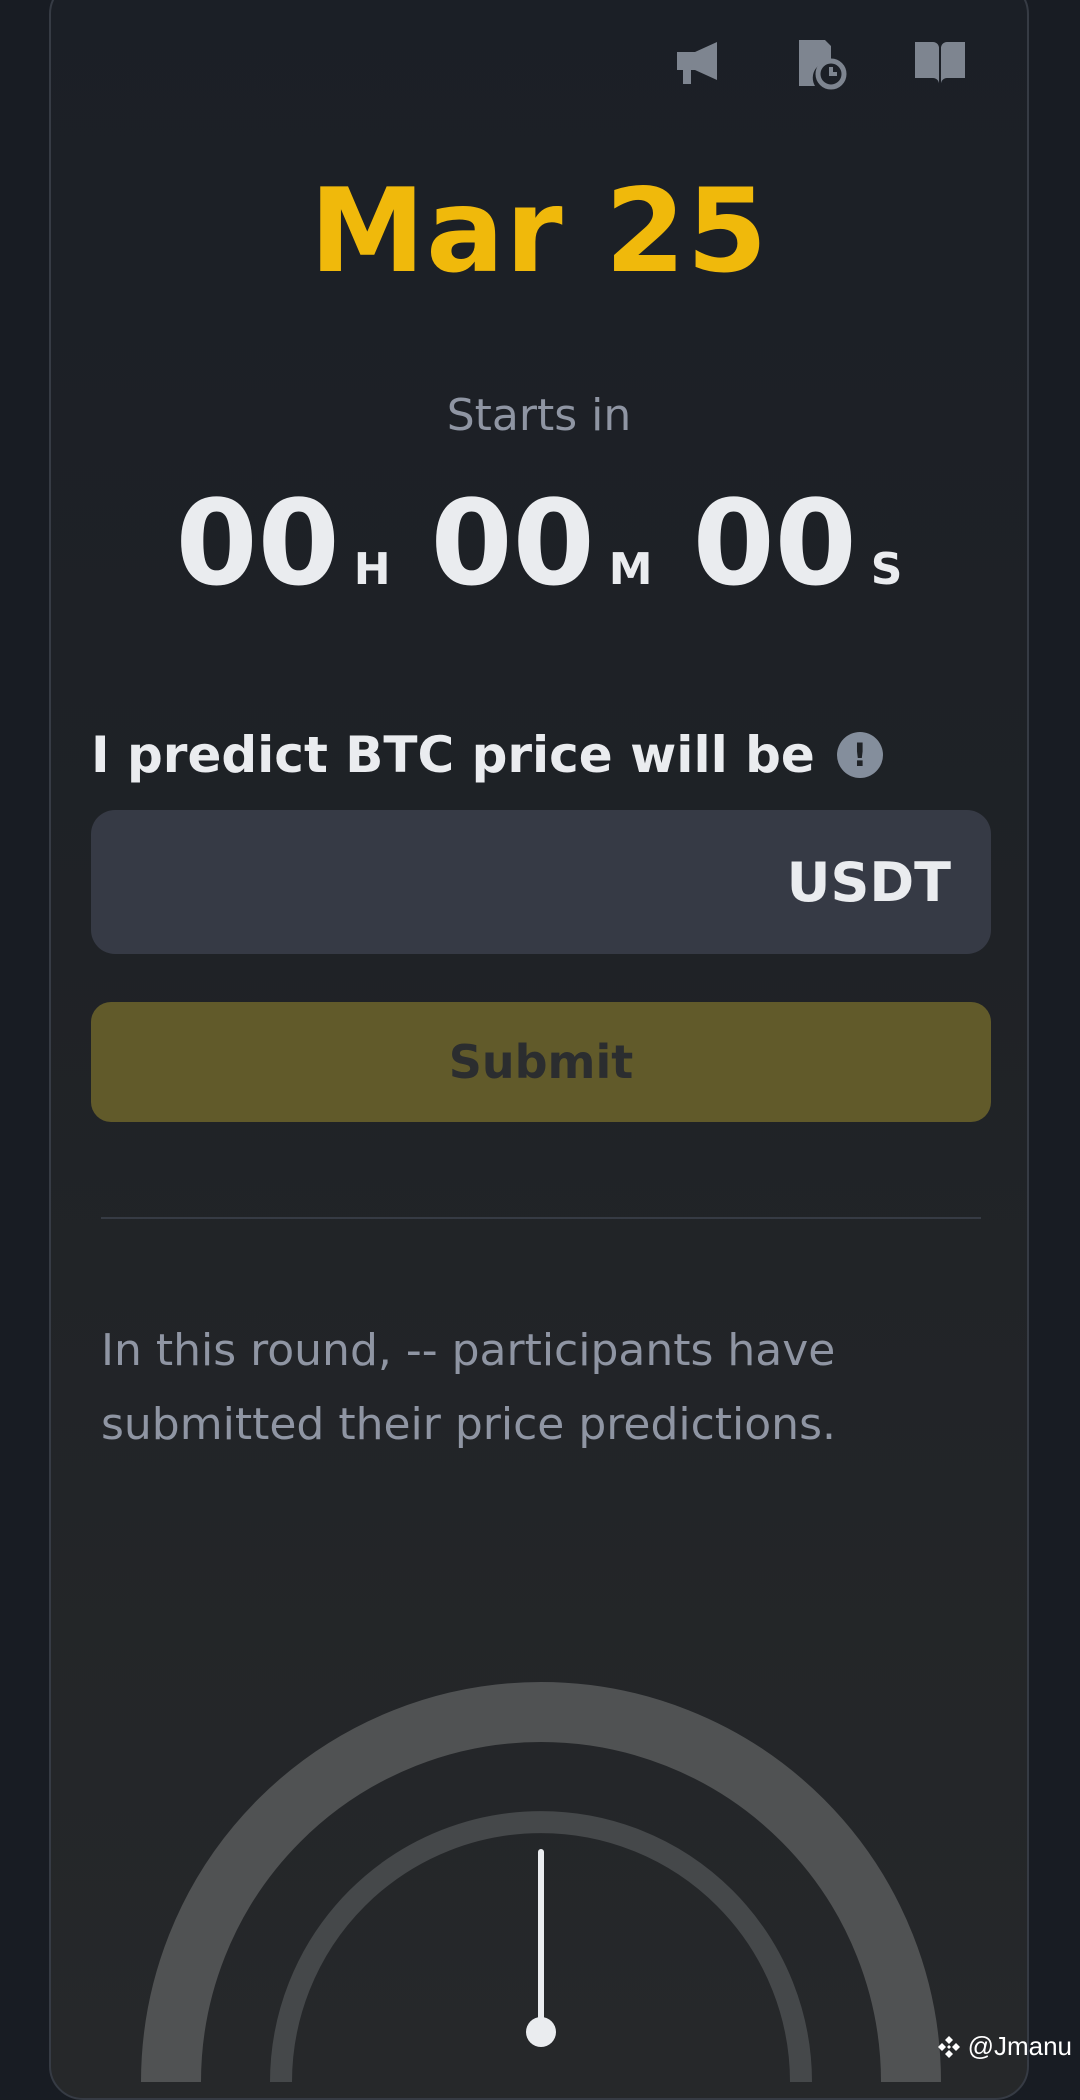  Describe the element at coordinates (258, 543) in the screenshot. I see `countdown-hours: 00` at that location.